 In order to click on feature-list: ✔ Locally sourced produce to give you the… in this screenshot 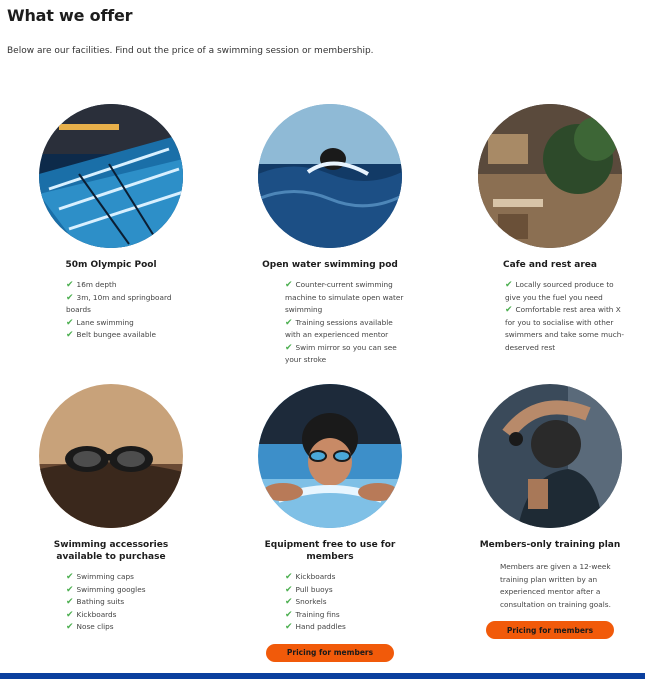, I will do `click(537, 316)`.